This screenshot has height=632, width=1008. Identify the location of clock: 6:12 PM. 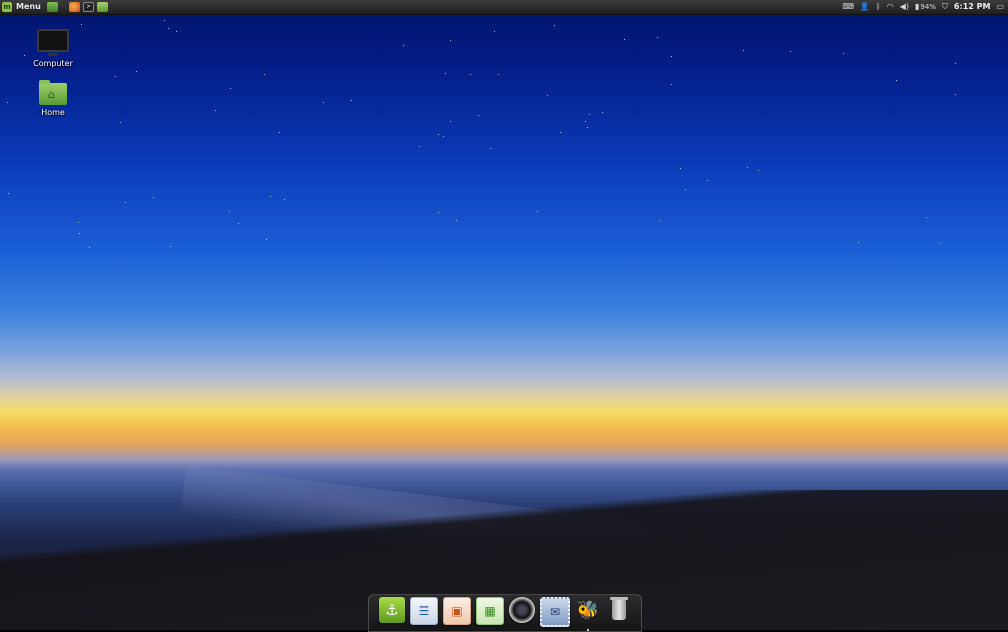
(972, 7).